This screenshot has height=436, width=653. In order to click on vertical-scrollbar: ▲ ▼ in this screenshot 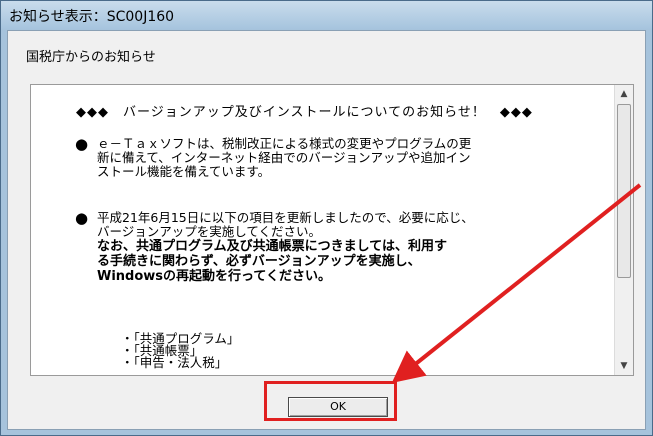, I will do `click(623, 230)`.